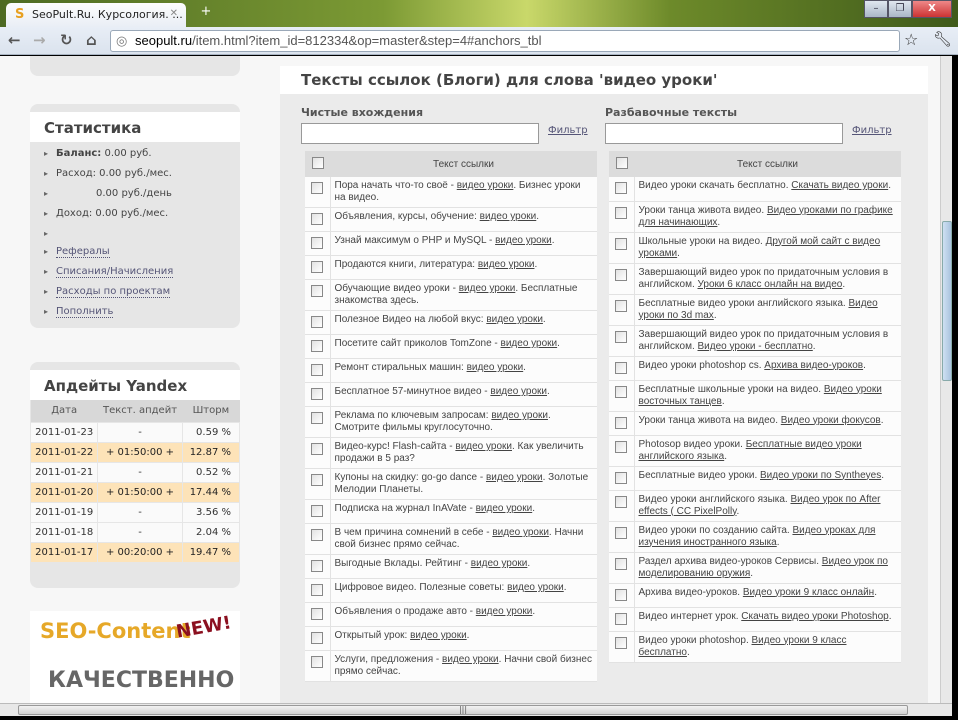 This screenshot has height=720, width=958. What do you see at coordinates (947, 301) in the screenshot?
I see `scroll-thumb` at bounding box center [947, 301].